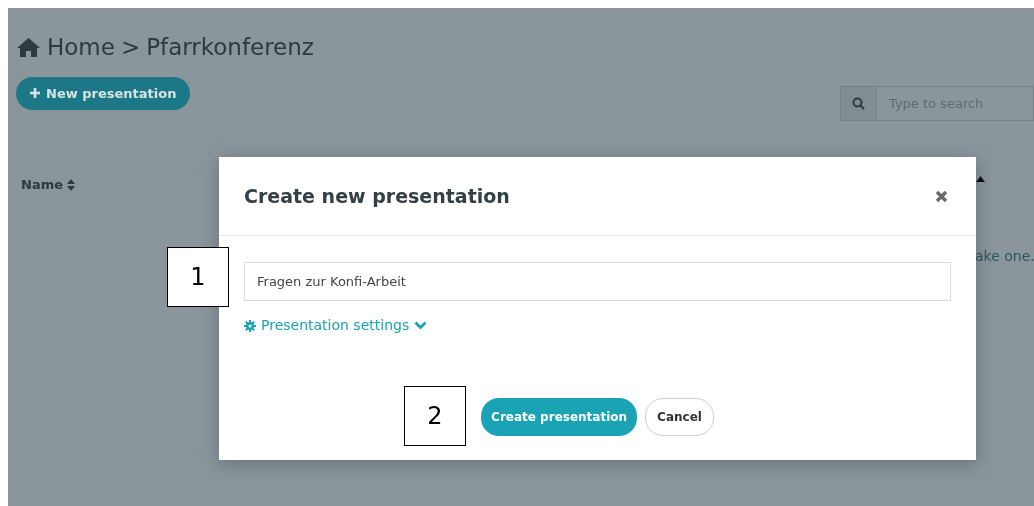 The height and width of the screenshot is (506, 1034). I want to click on sort-icon, so click(71, 184).